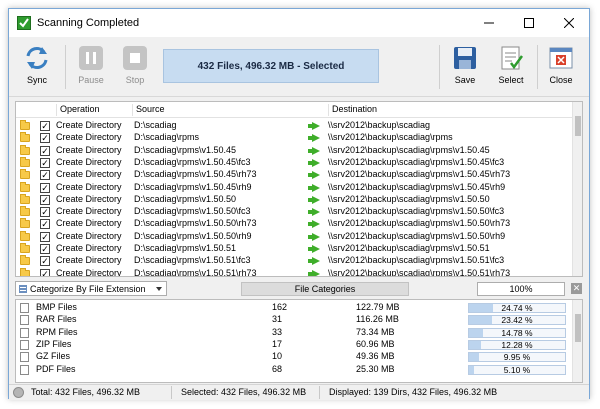 This screenshot has width=600, height=409. What do you see at coordinates (193, 186) in the screenshot?
I see `row-source: D:\scadiag\rpms\v1.50.45\rh9` at bounding box center [193, 186].